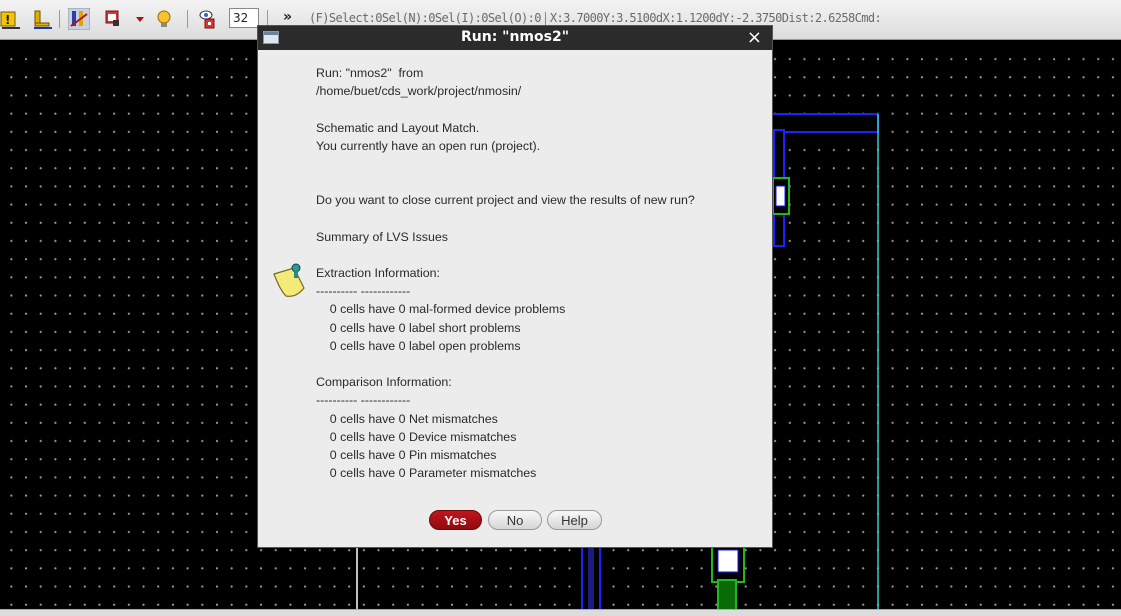 This screenshot has height=616, width=1121. I want to click on message-line: 0 cells have 0 label open problems, so click(418, 345).